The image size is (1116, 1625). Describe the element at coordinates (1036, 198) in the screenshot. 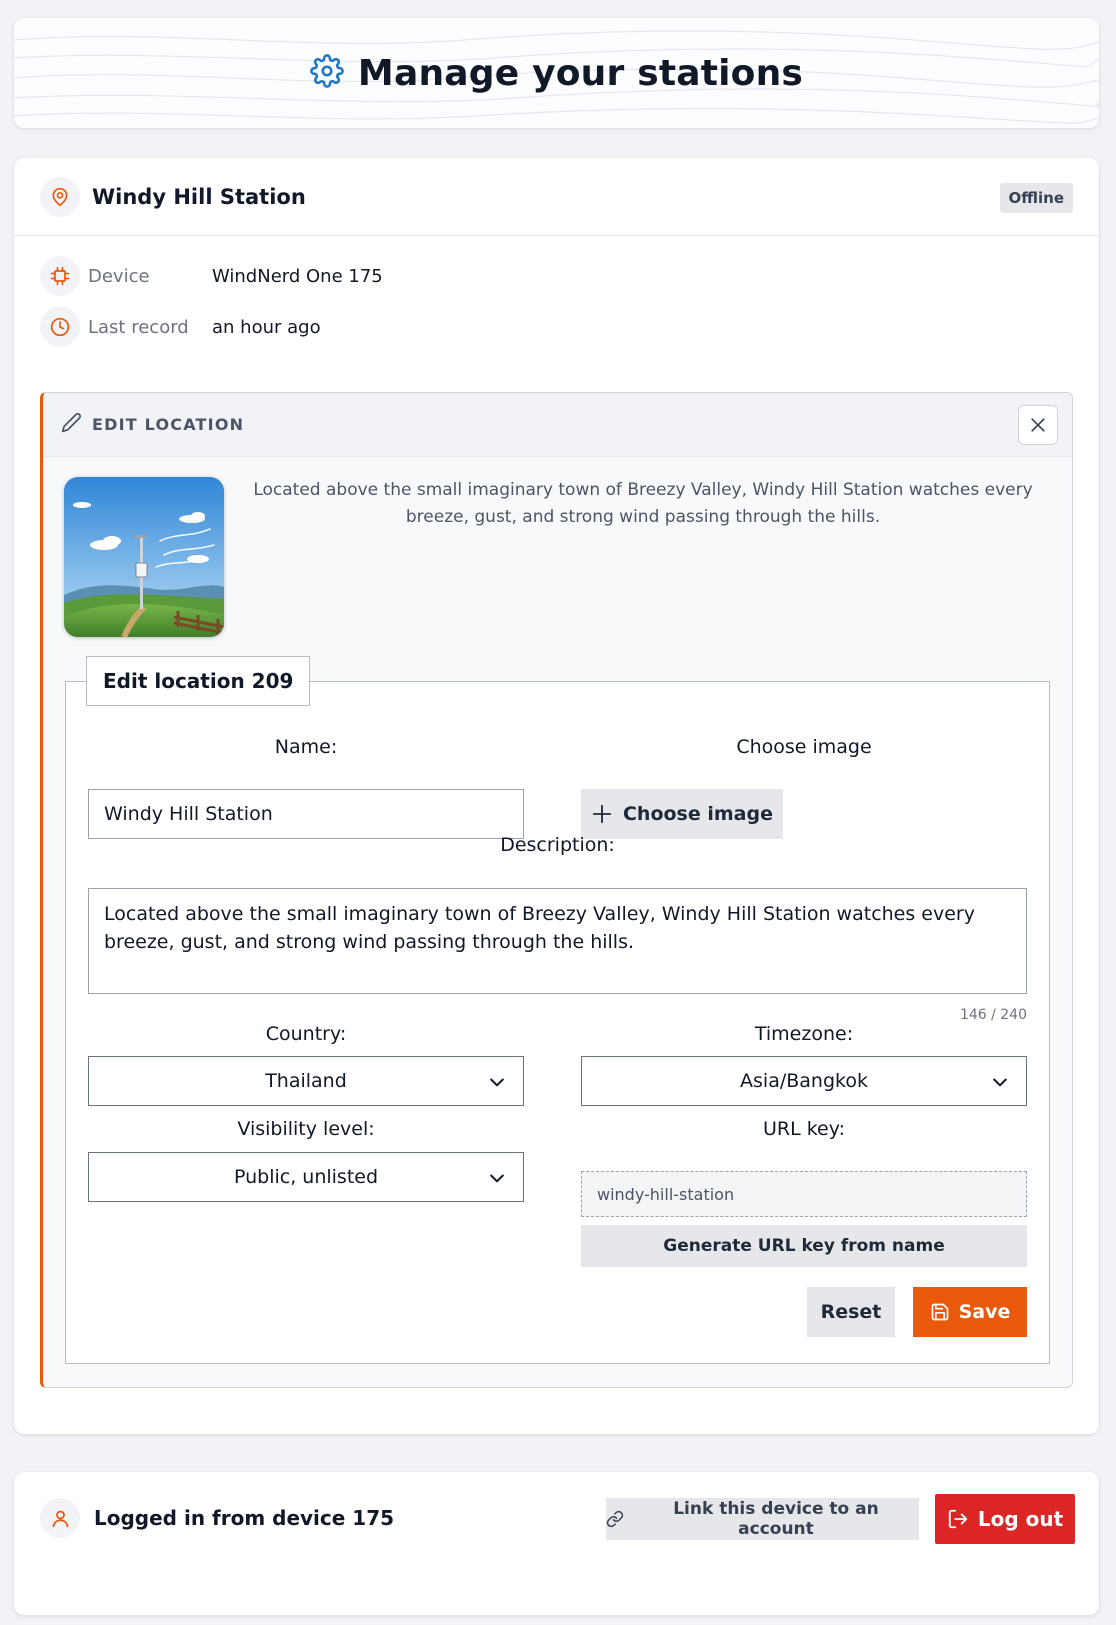

I see `status-badge: Offline` at that location.